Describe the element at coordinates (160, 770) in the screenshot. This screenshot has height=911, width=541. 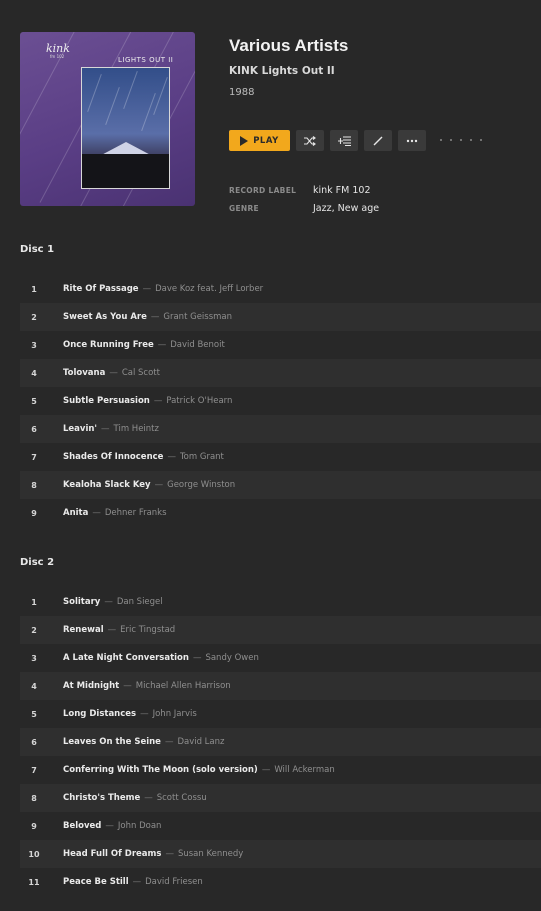
I see `track-title: Conferring With The Moon (solo version)` at that location.